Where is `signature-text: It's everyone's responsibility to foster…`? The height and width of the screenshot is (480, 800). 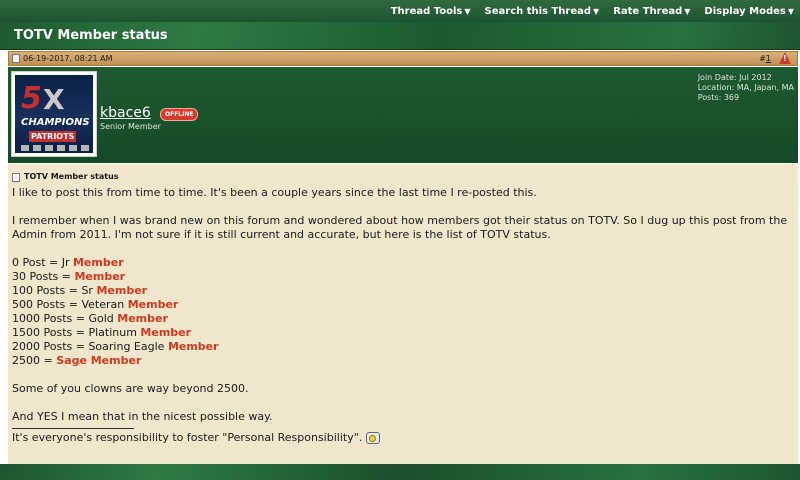
signature-text: It's everyone's responsibility to foster… is located at coordinates (187, 437).